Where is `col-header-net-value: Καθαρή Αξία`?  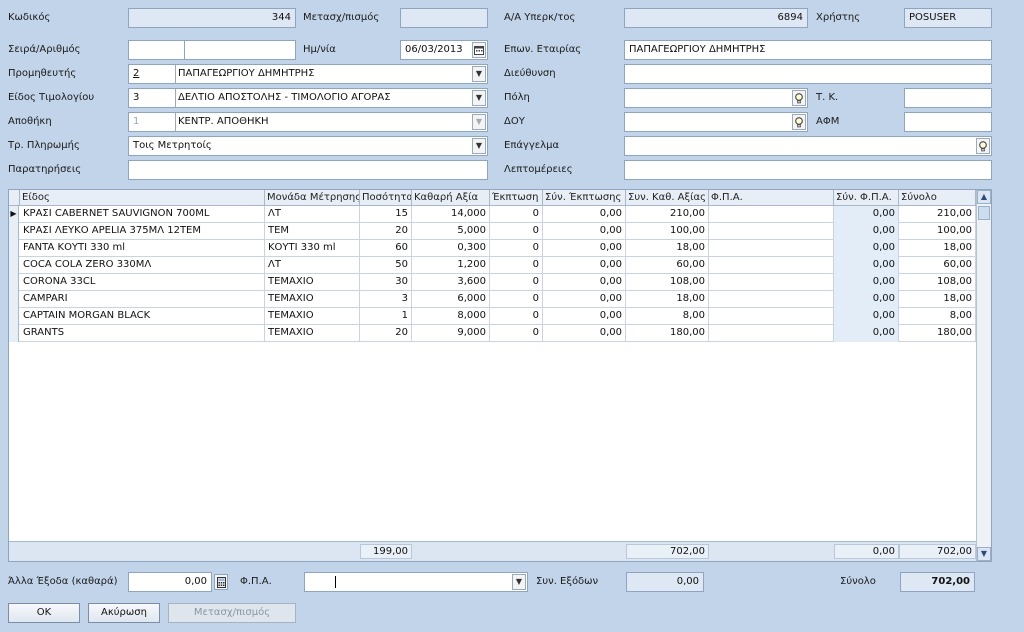 col-header-net-value: Καθαρή Αξία is located at coordinates (451, 198).